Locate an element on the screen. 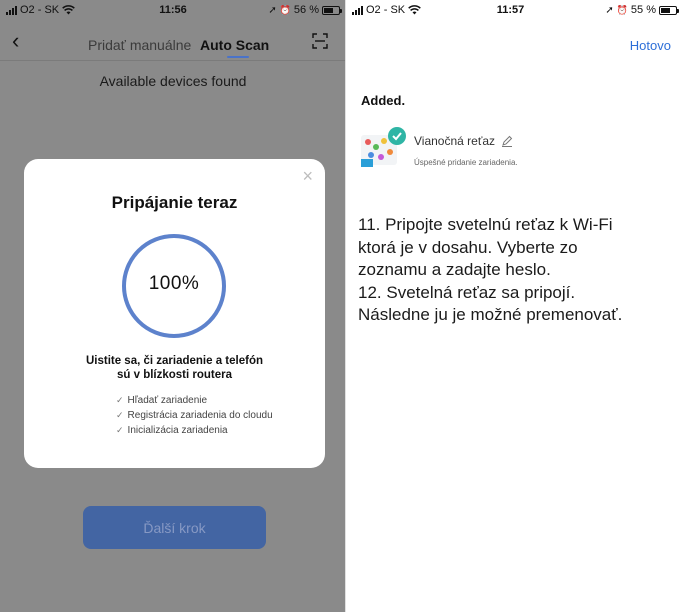 The width and height of the screenshot is (683, 612). step-item: ✓ Registrácia zariadenia do cloudu is located at coordinates (194, 415).